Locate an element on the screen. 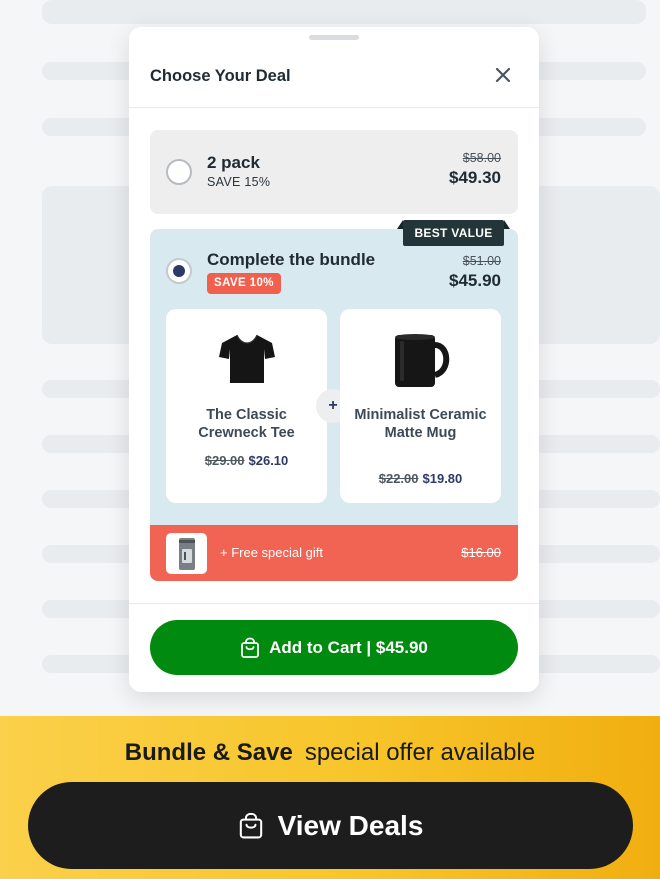 The image size is (660, 879). tshirt-icon is located at coordinates (246, 358).